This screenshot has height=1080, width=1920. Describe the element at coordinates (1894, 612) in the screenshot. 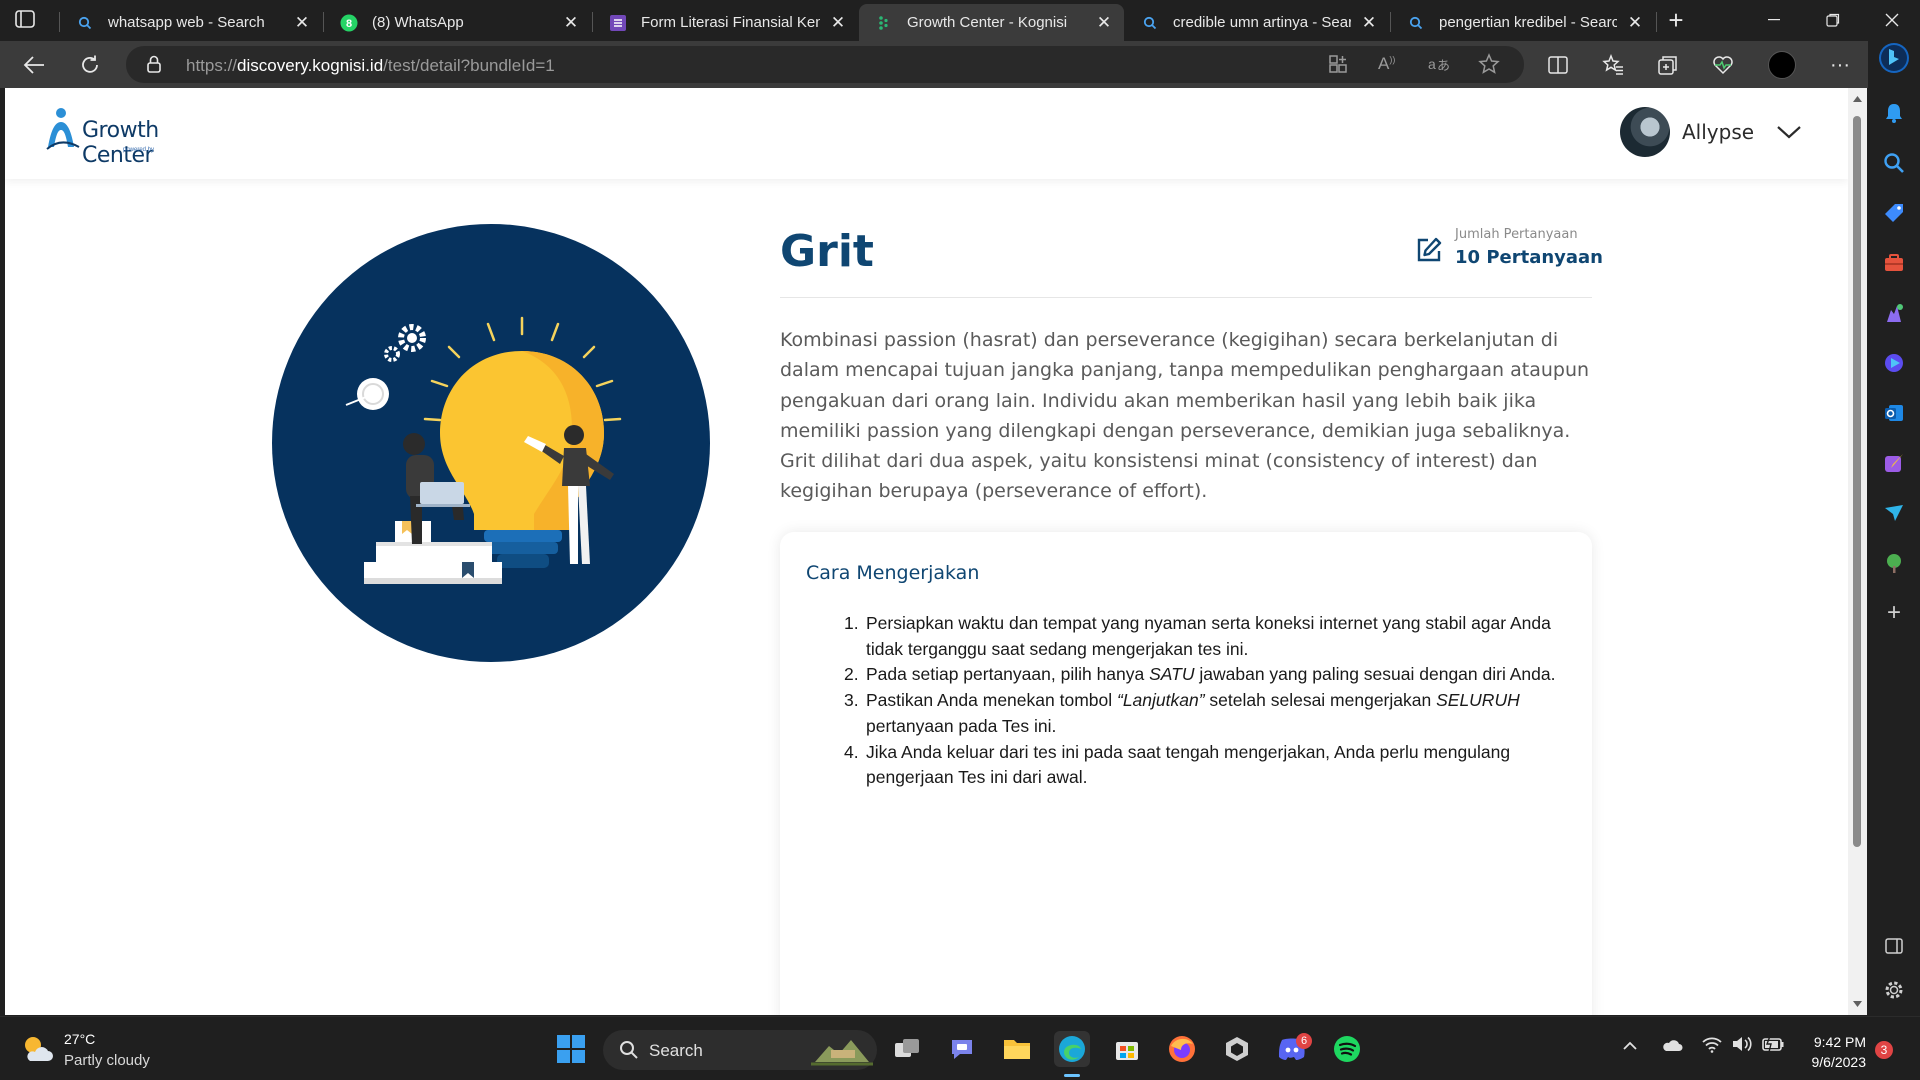

I see `add-sidebar-app-icon: +` at that location.